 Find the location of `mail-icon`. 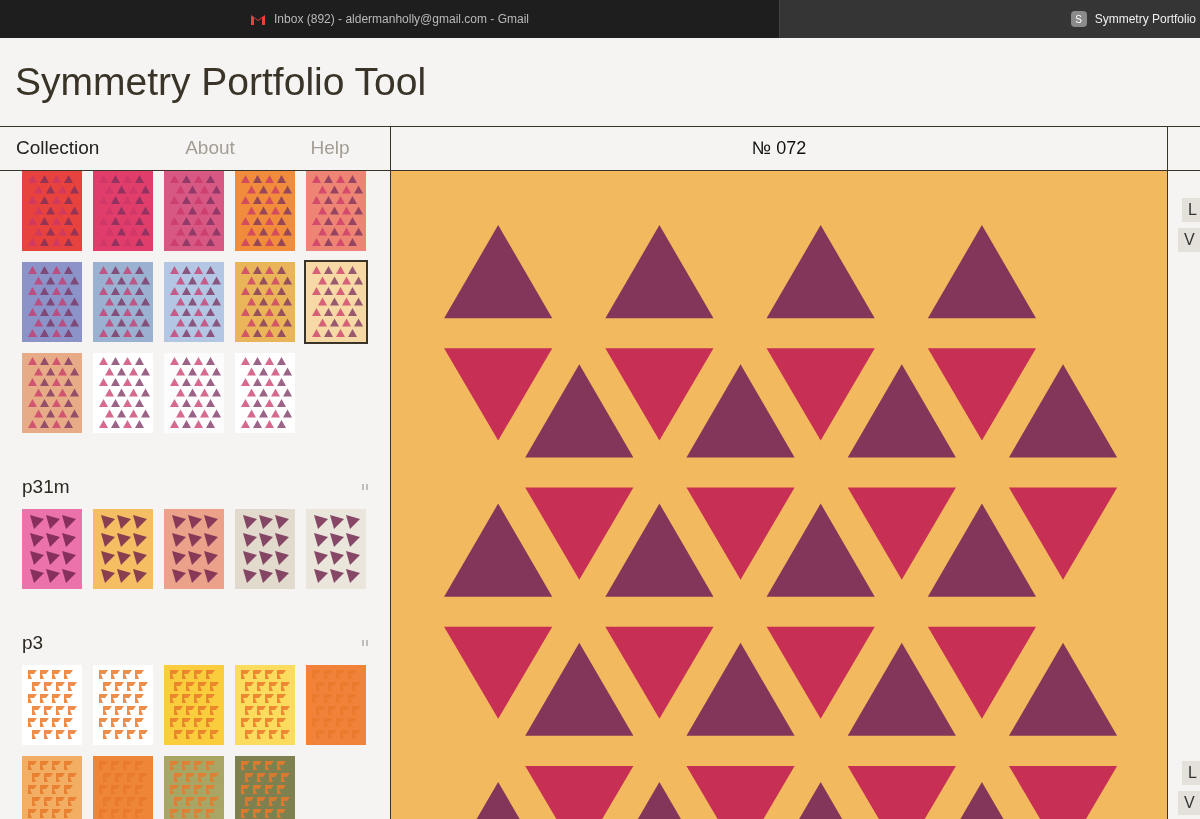

mail-icon is located at coordinates (258, 19).